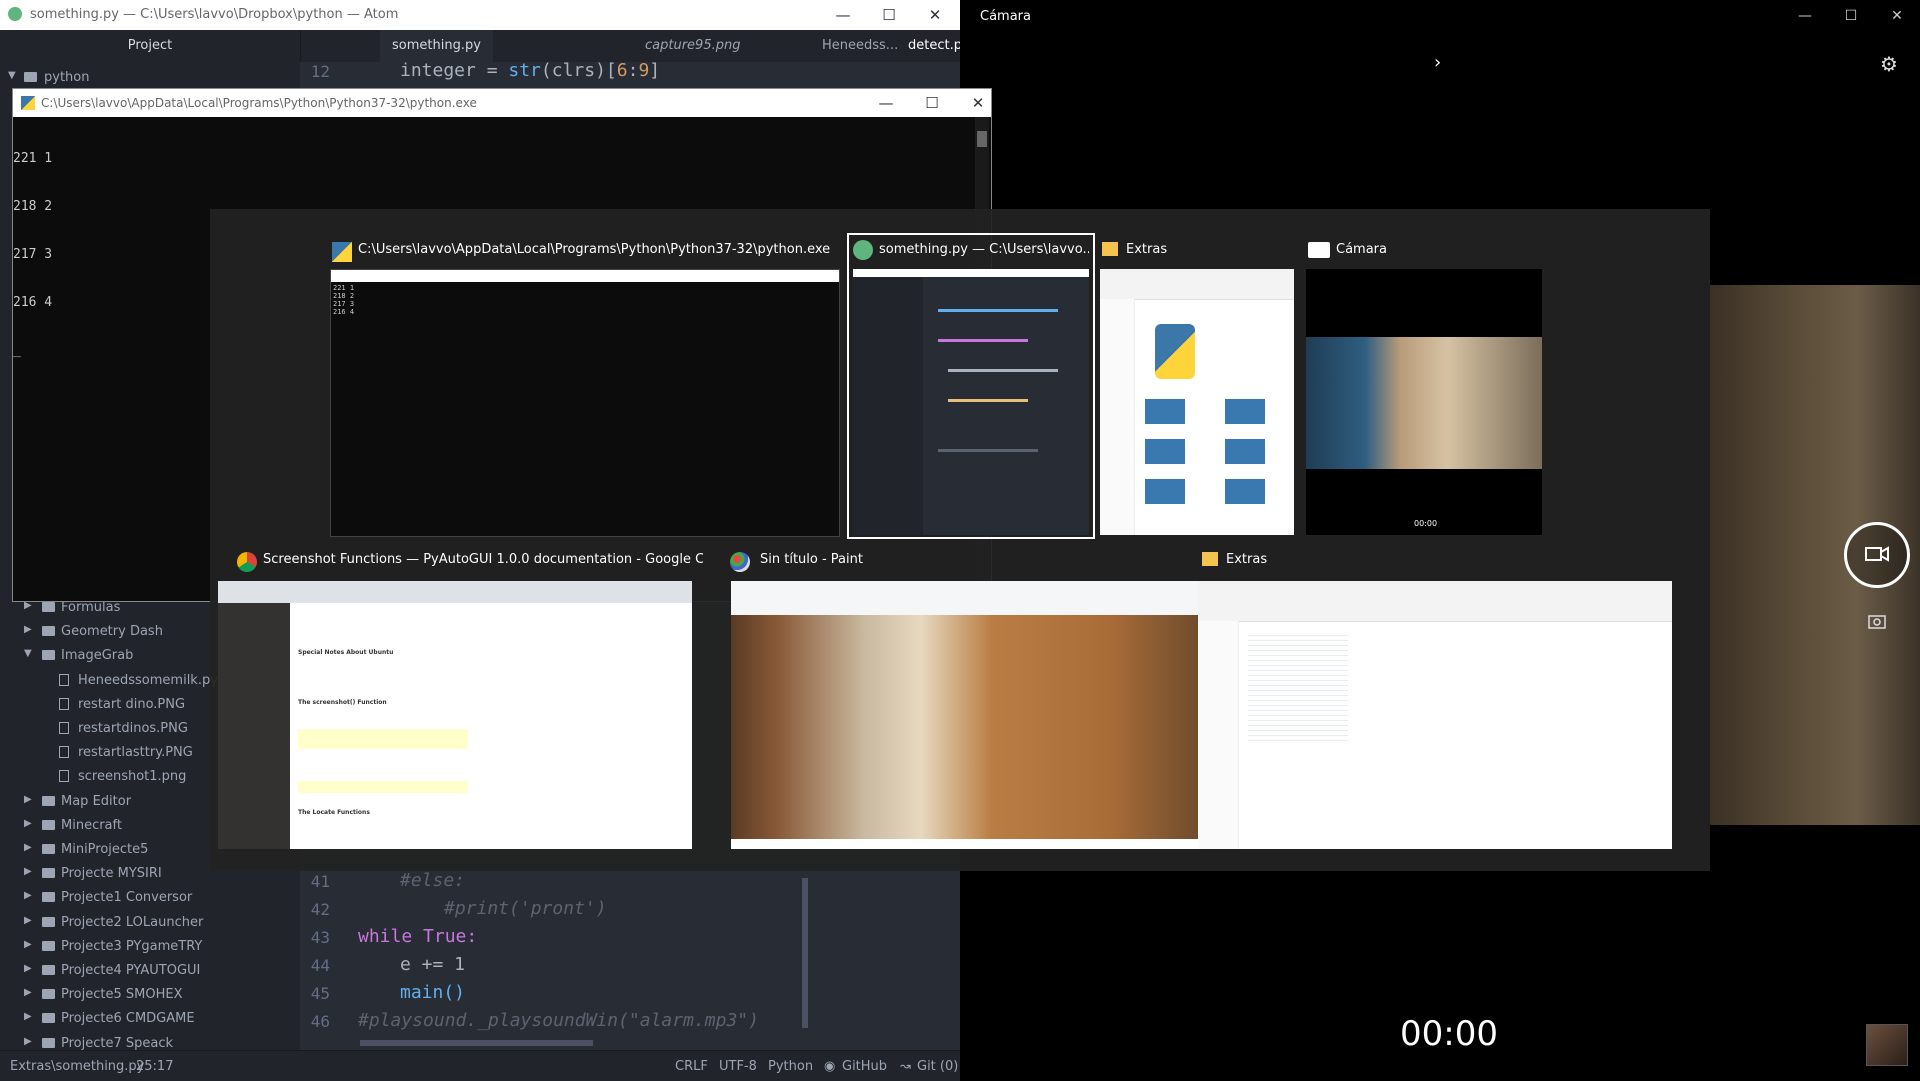 The width and height of the screenshot is (1920, 1081). What do you see at coordinates (150, 1019) in the screenshot?
I see `tree-item: ▶ Projecte6 CMDGAME` at bounding box center [150, 1019].